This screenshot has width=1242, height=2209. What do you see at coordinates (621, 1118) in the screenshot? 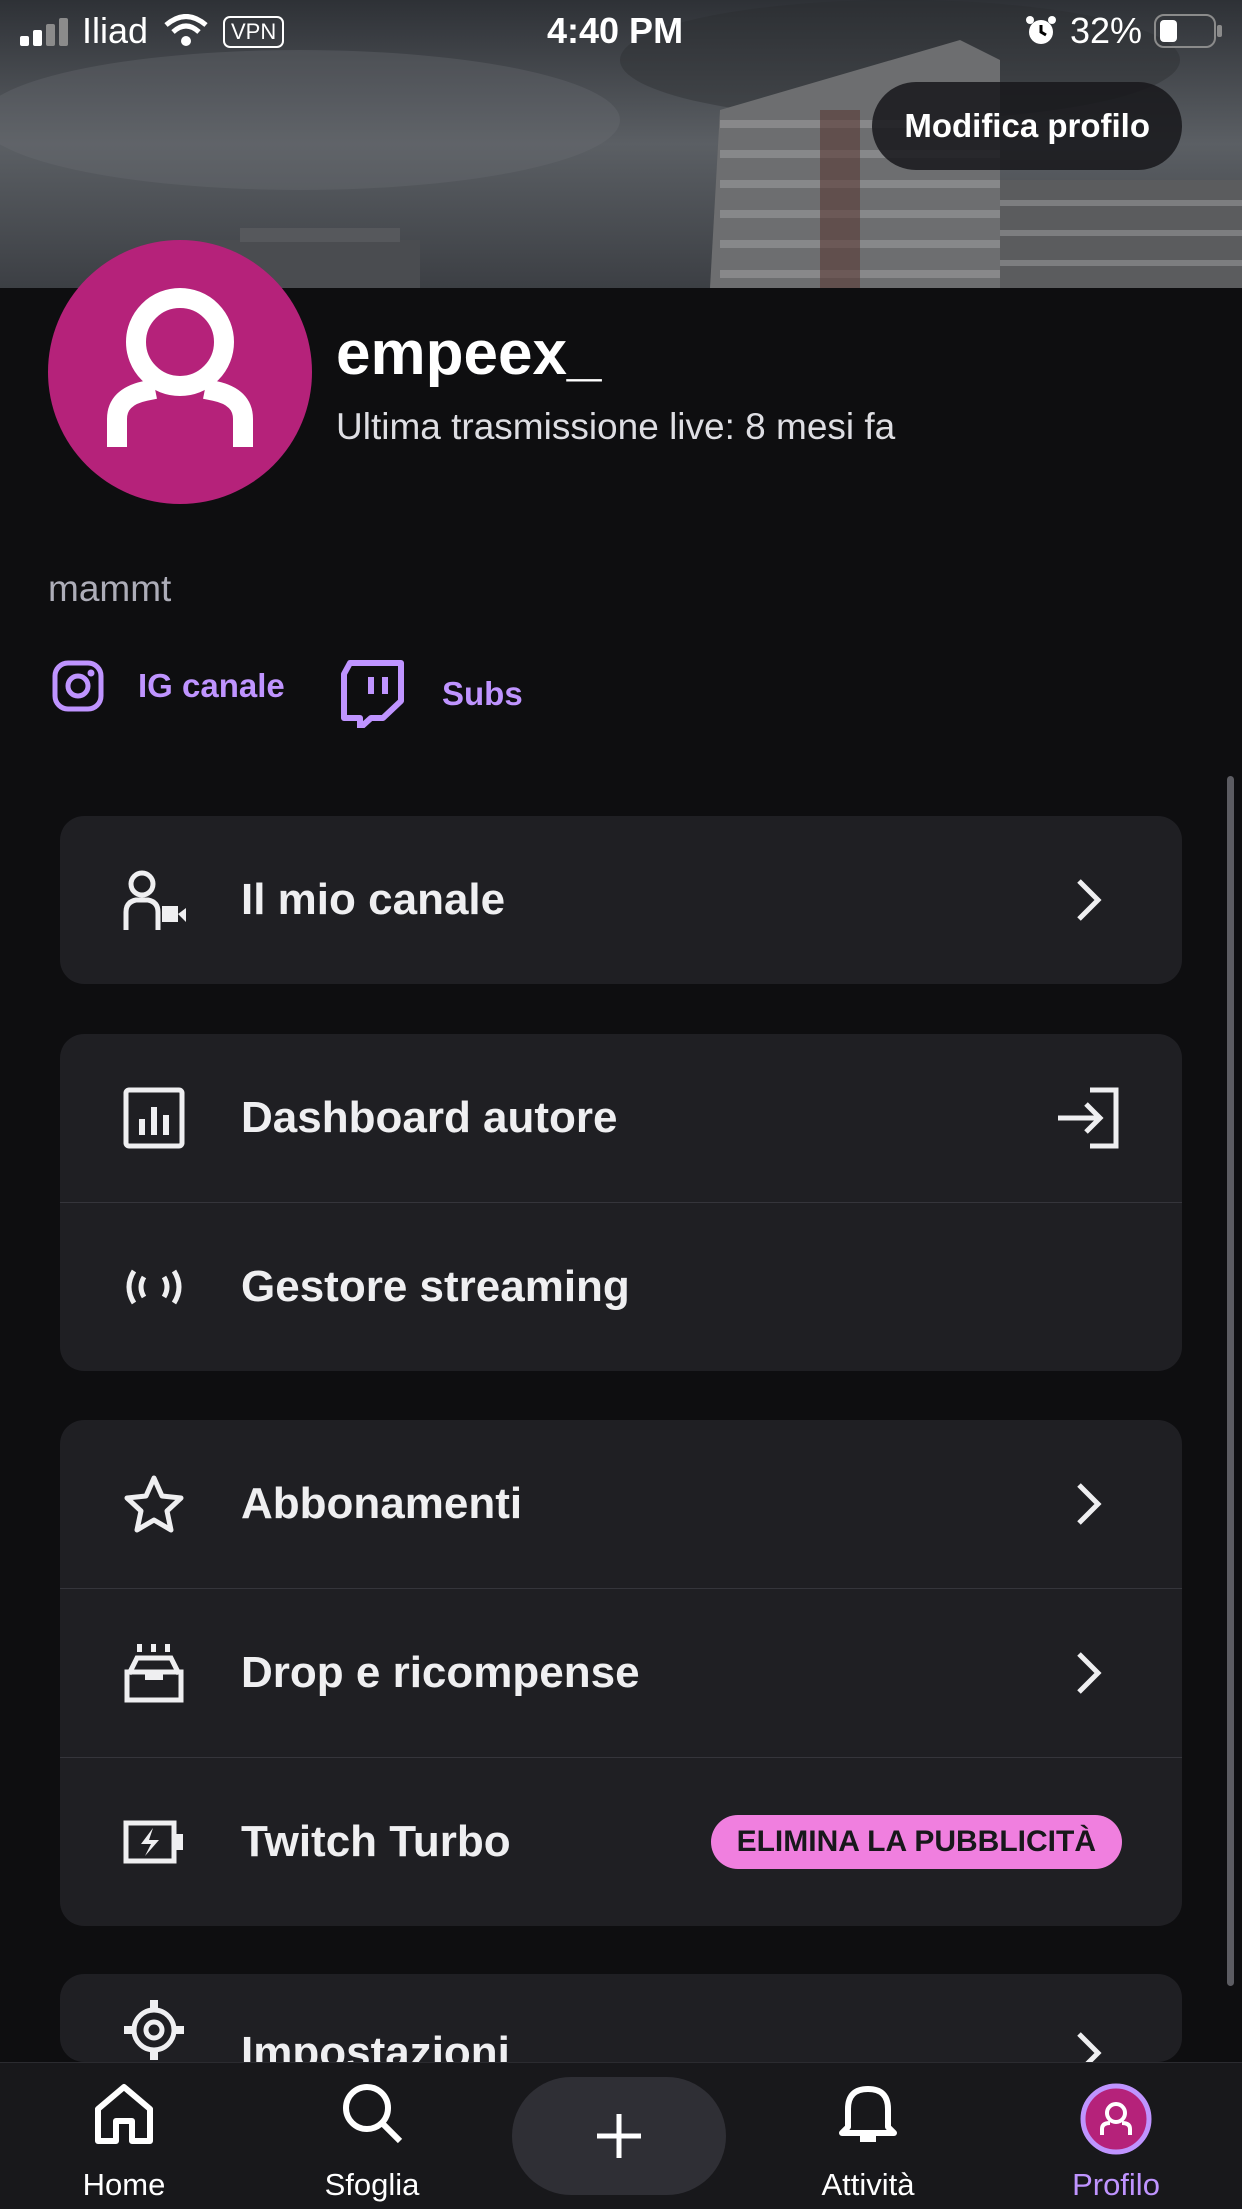
I see `menu-item-creator-dashboard: Dashboard autore` at bounding box center [621, 1118].